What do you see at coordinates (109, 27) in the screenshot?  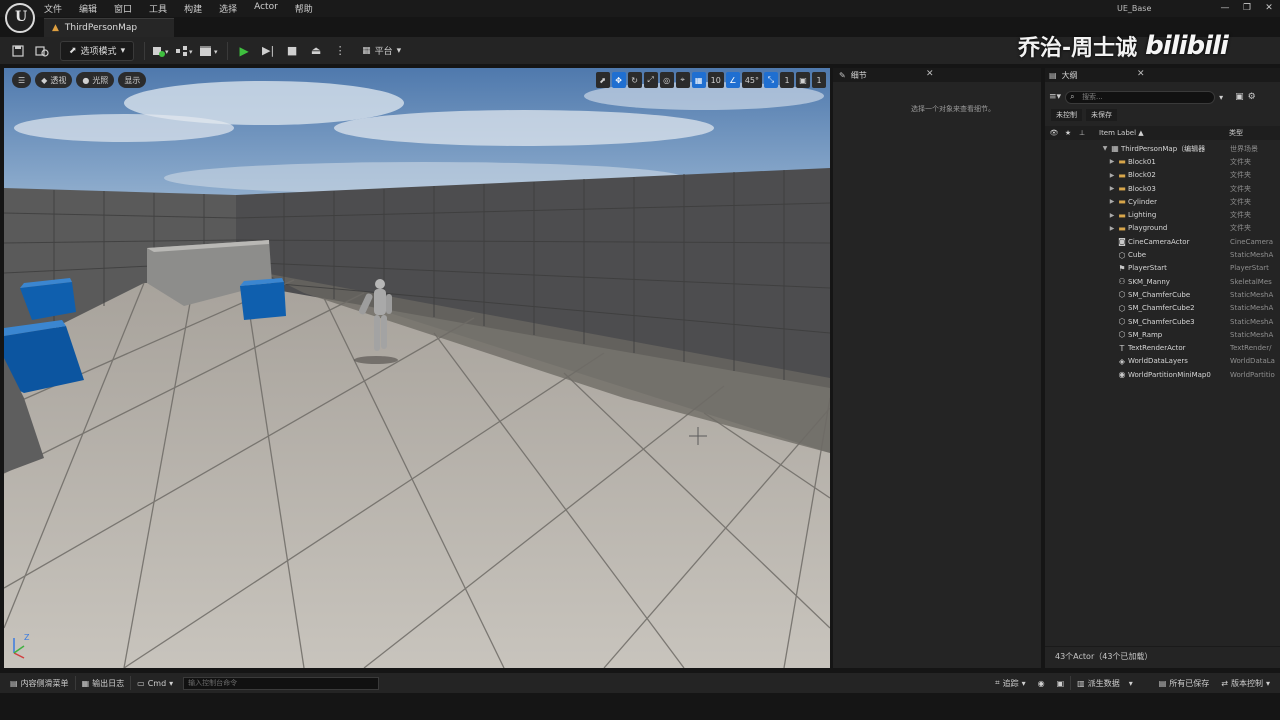 I see `tab-third-person-map: ▲ ThirdPersonMap` at bounding box center [109, 27].